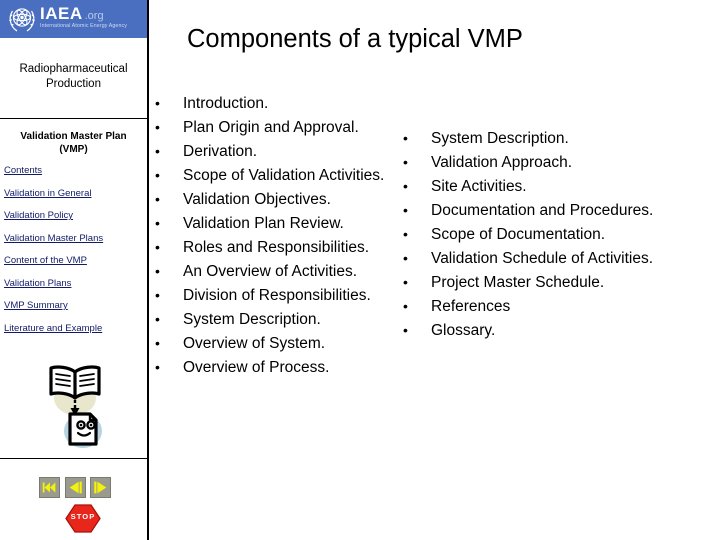 This screenshot has height=540, width=720. Describe the element at coordinates (226, 103) in the screenshot. I see `list-item-label: Introduction.` at that location.